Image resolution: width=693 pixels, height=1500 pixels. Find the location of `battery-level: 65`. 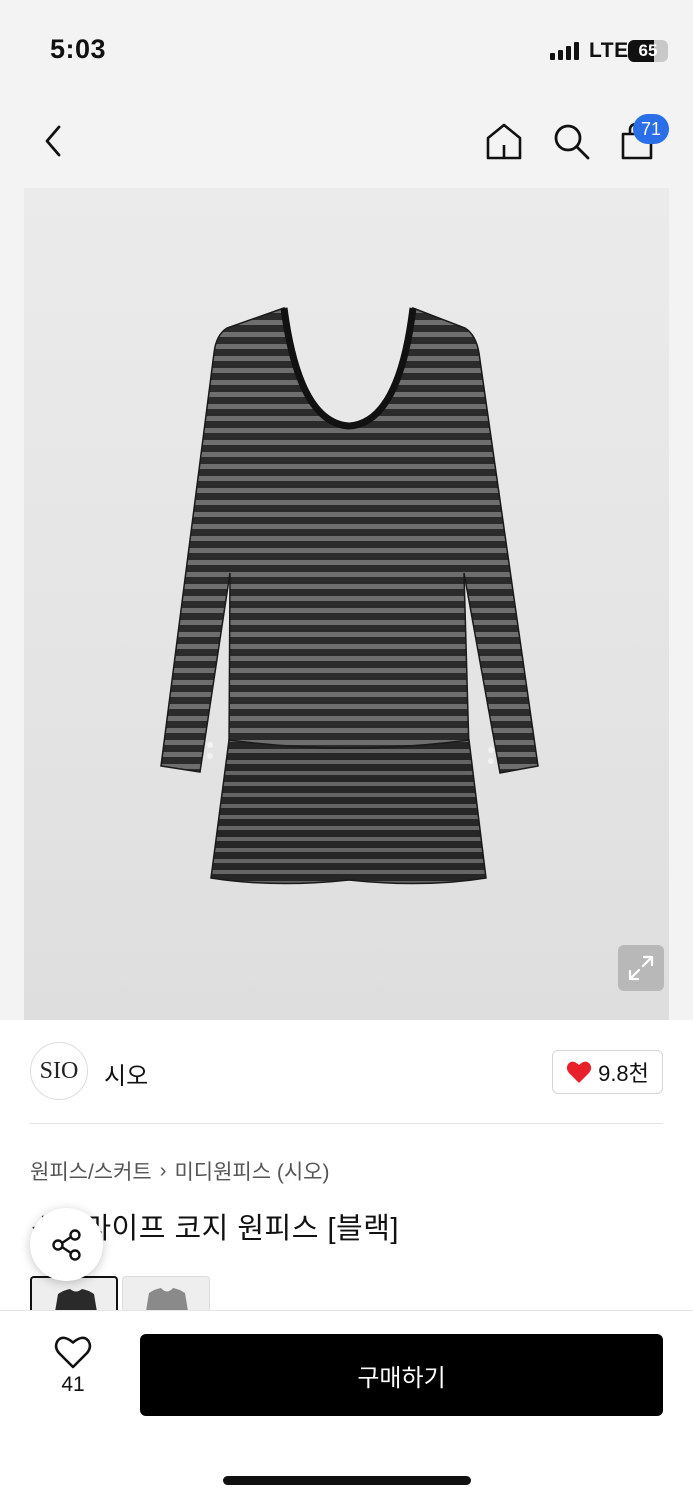

battery-level: 65 is located at coordinates (648, 50).